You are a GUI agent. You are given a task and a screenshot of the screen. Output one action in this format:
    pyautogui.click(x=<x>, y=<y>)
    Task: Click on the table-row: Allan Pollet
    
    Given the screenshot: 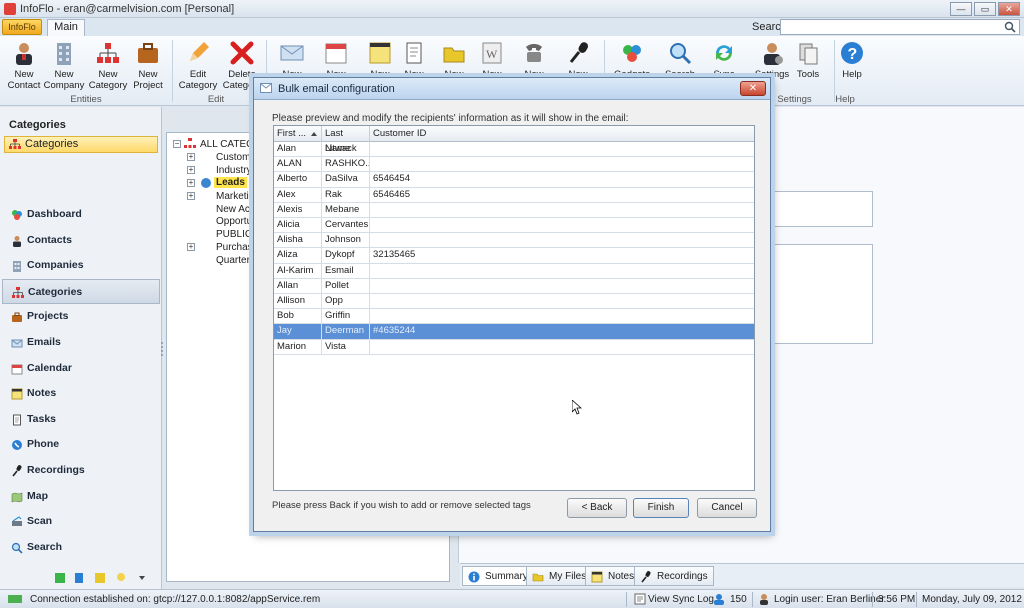 What is the action you would take?
    pyautogui.click(x=514, y=286)
    